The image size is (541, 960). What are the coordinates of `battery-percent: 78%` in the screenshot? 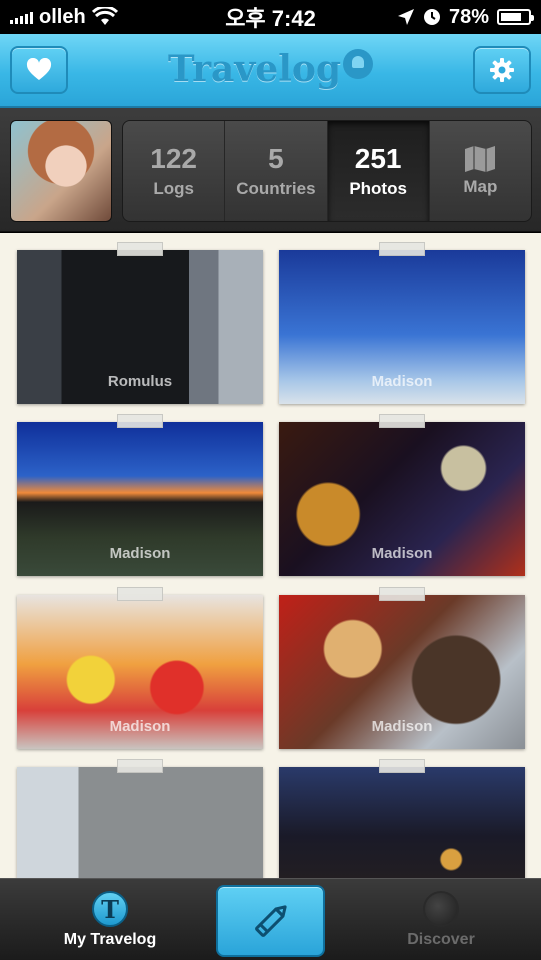 It's located at (468, 16).